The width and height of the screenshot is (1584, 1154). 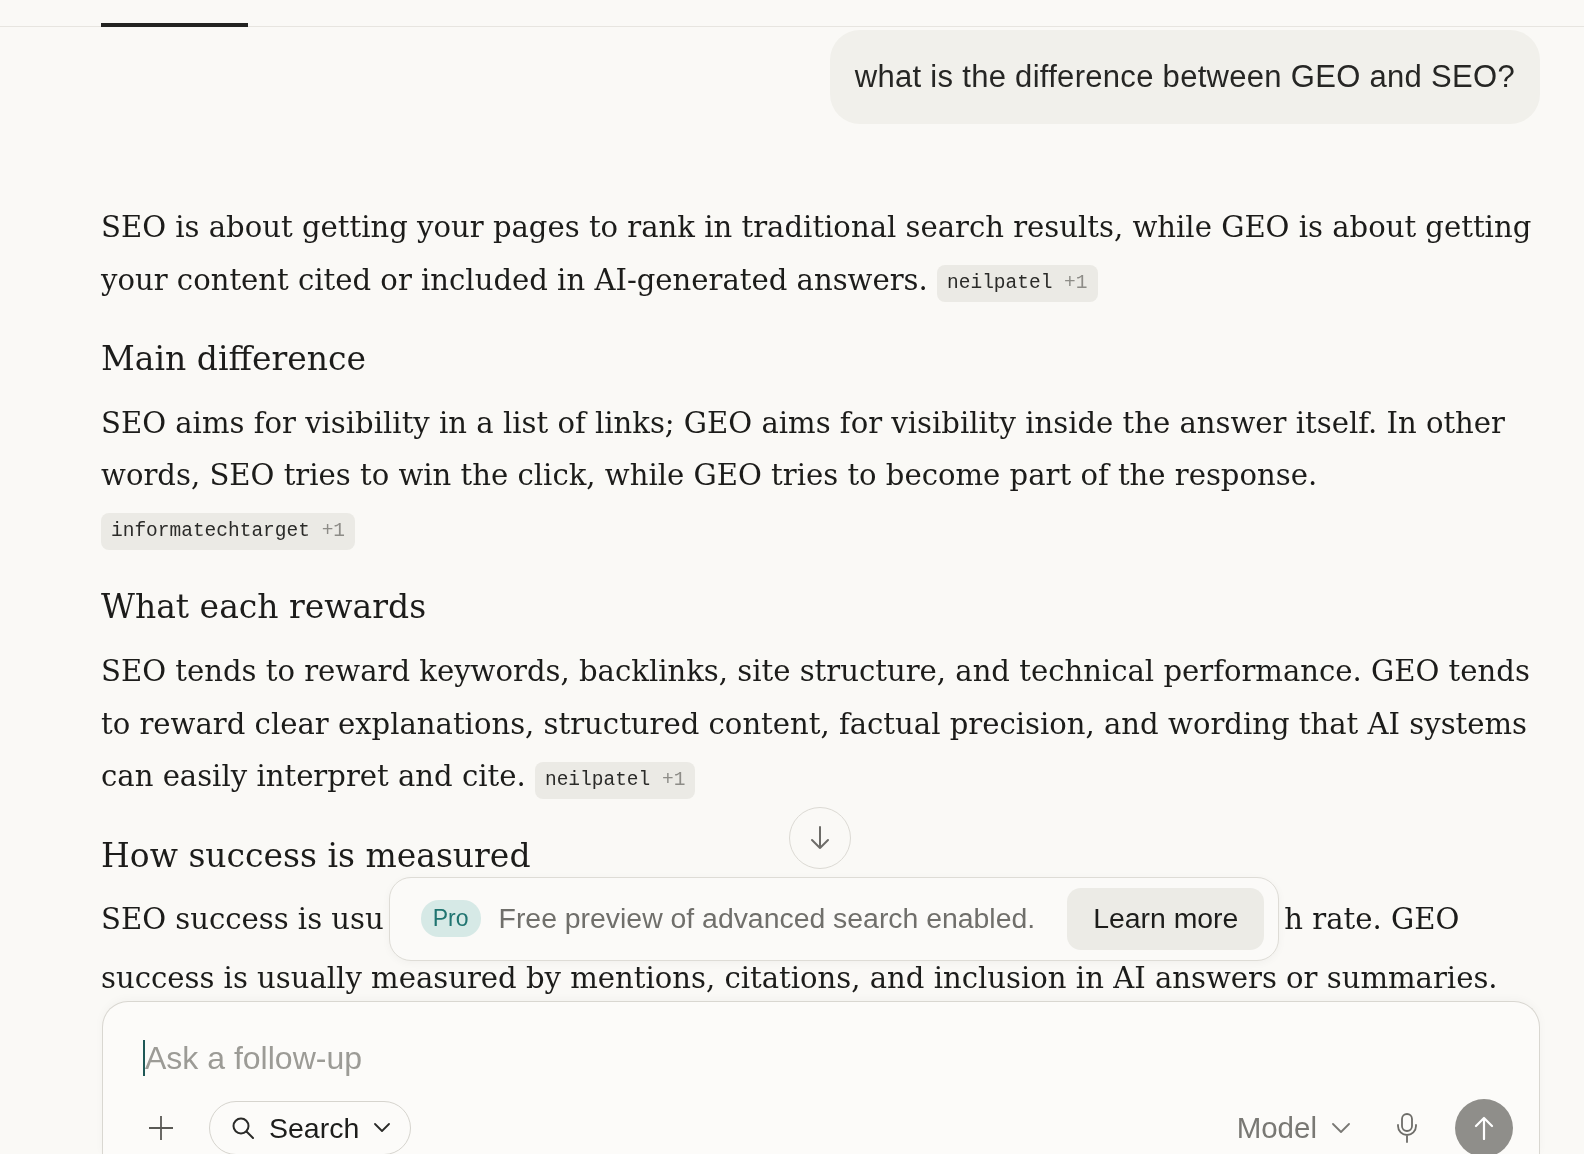 What do you see at coordinates (242, 919) in the screenshot?
I see `answer-text-fragment: SEO success is usu` at bounding box center [242, 919].